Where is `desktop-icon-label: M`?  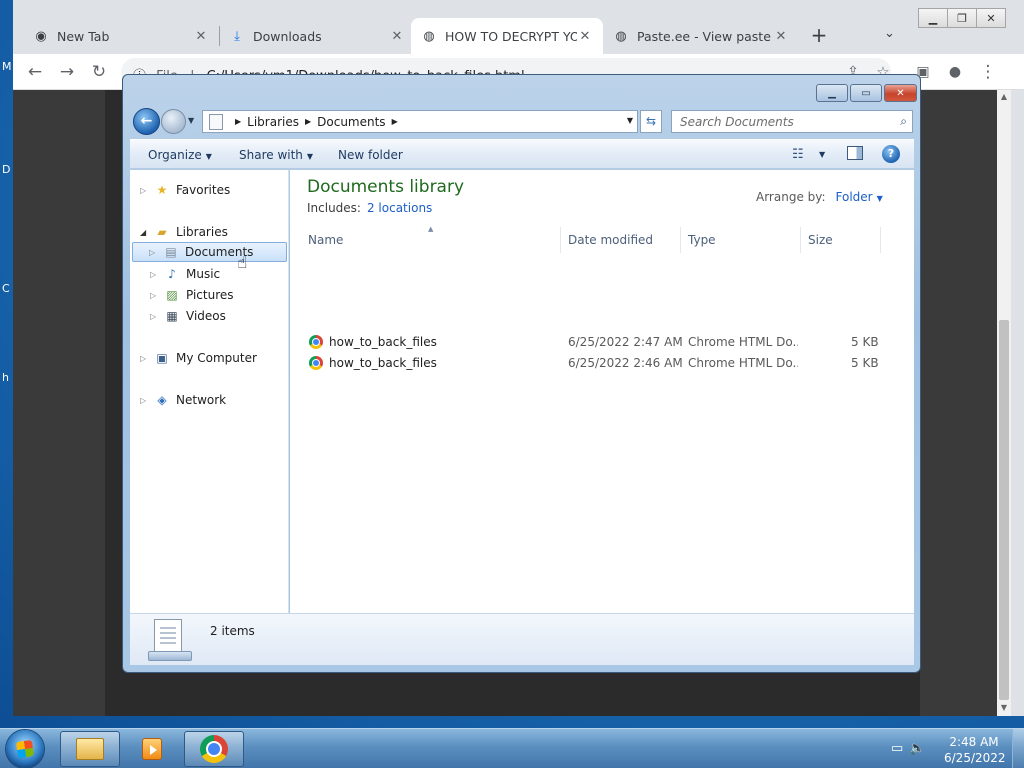
desktop-icon-label: M is located at coordinates (7, 66).